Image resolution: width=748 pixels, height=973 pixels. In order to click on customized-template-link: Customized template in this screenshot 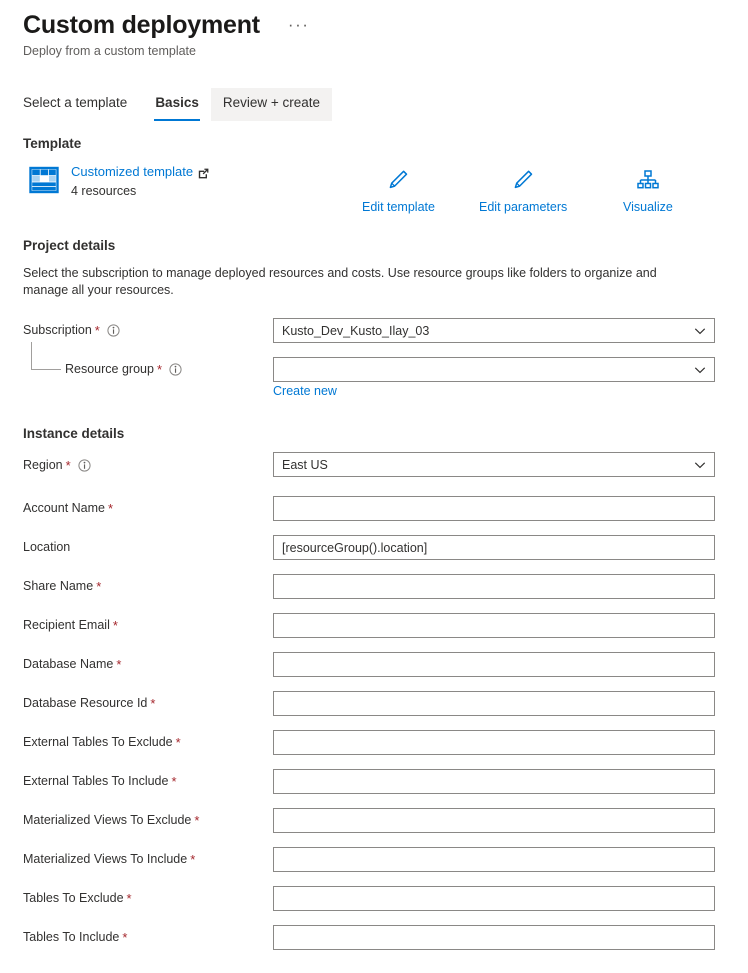, I will do `click(140, 171)`.